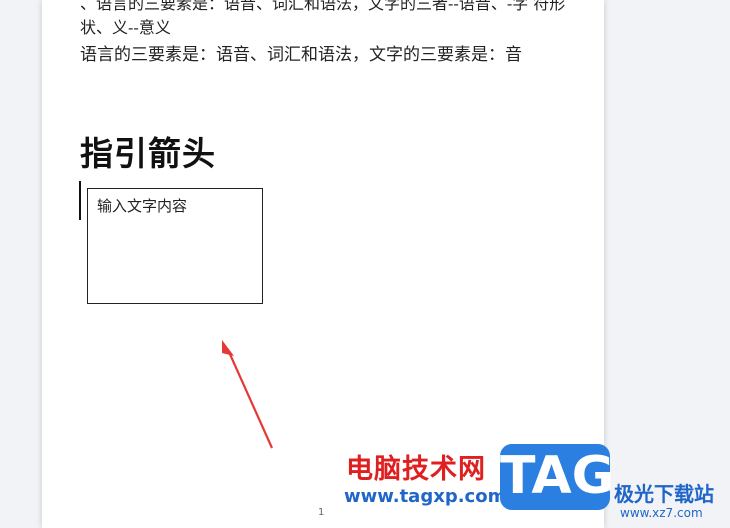 The image size is (730, 528). I want to click on tag-logo-icon: TAG, so click(557, 477).